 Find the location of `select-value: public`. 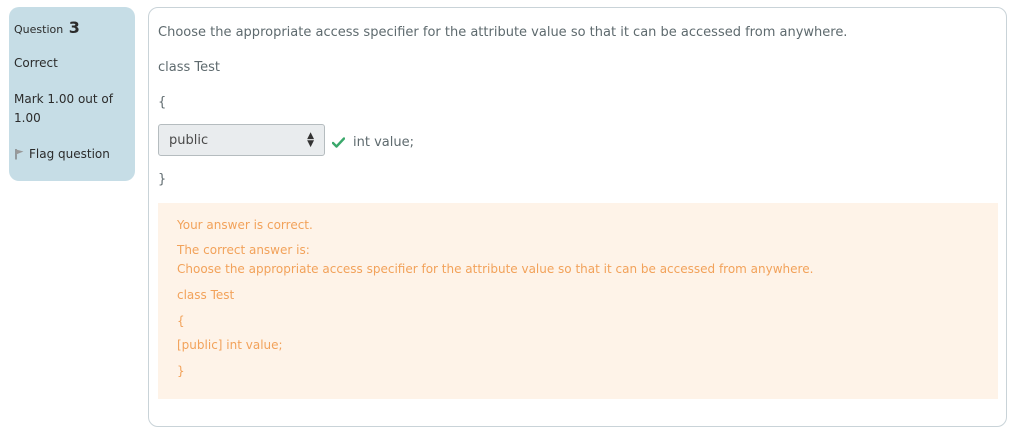

select-value: public is located at coordinates (189, 140).